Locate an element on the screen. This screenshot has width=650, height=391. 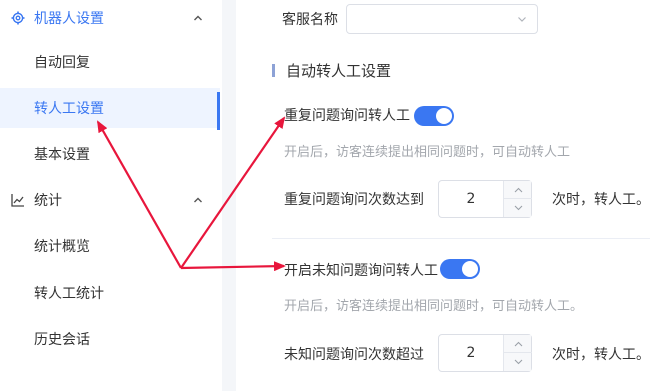
sidebar-item-label: 自动回复 is located at coordinates (62, 63).